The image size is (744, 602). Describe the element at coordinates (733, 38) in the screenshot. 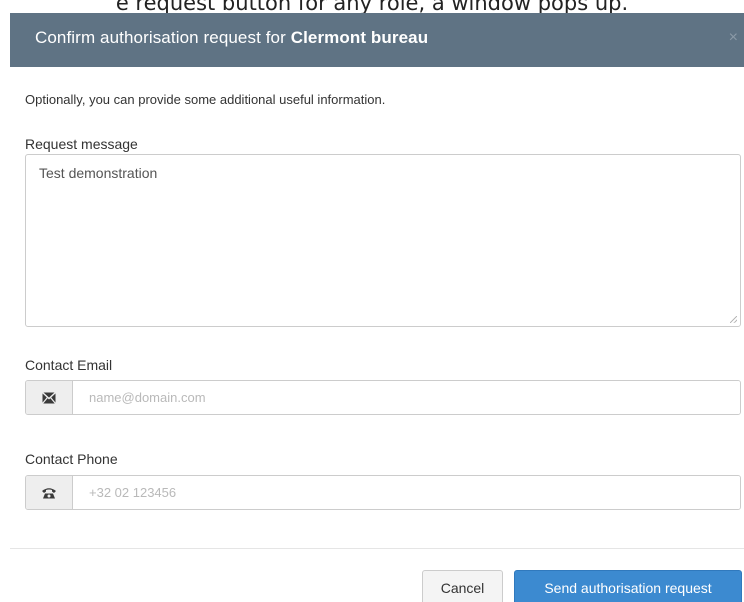

I see `close-button: ×` at that location.